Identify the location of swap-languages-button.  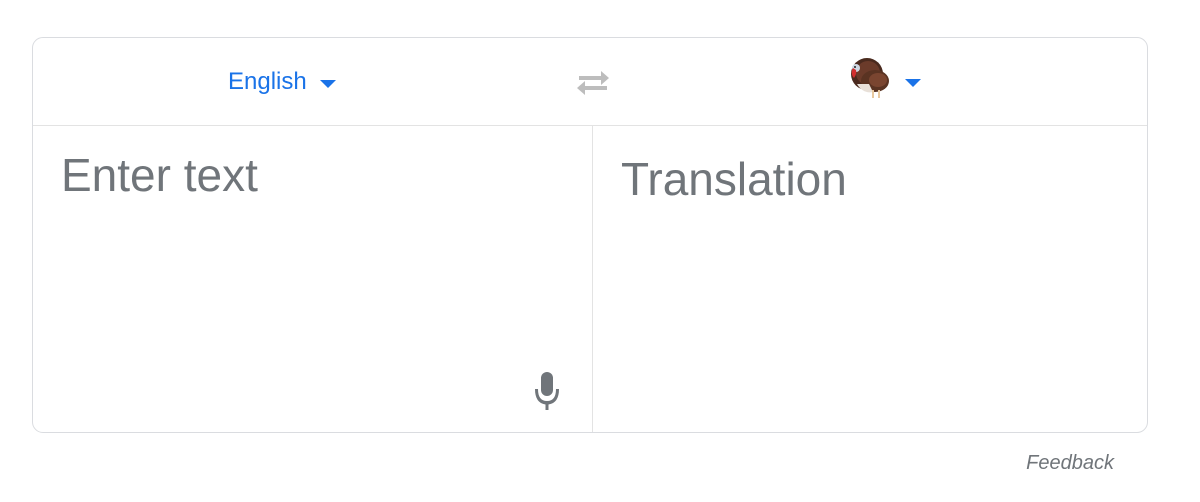
(593, 83).